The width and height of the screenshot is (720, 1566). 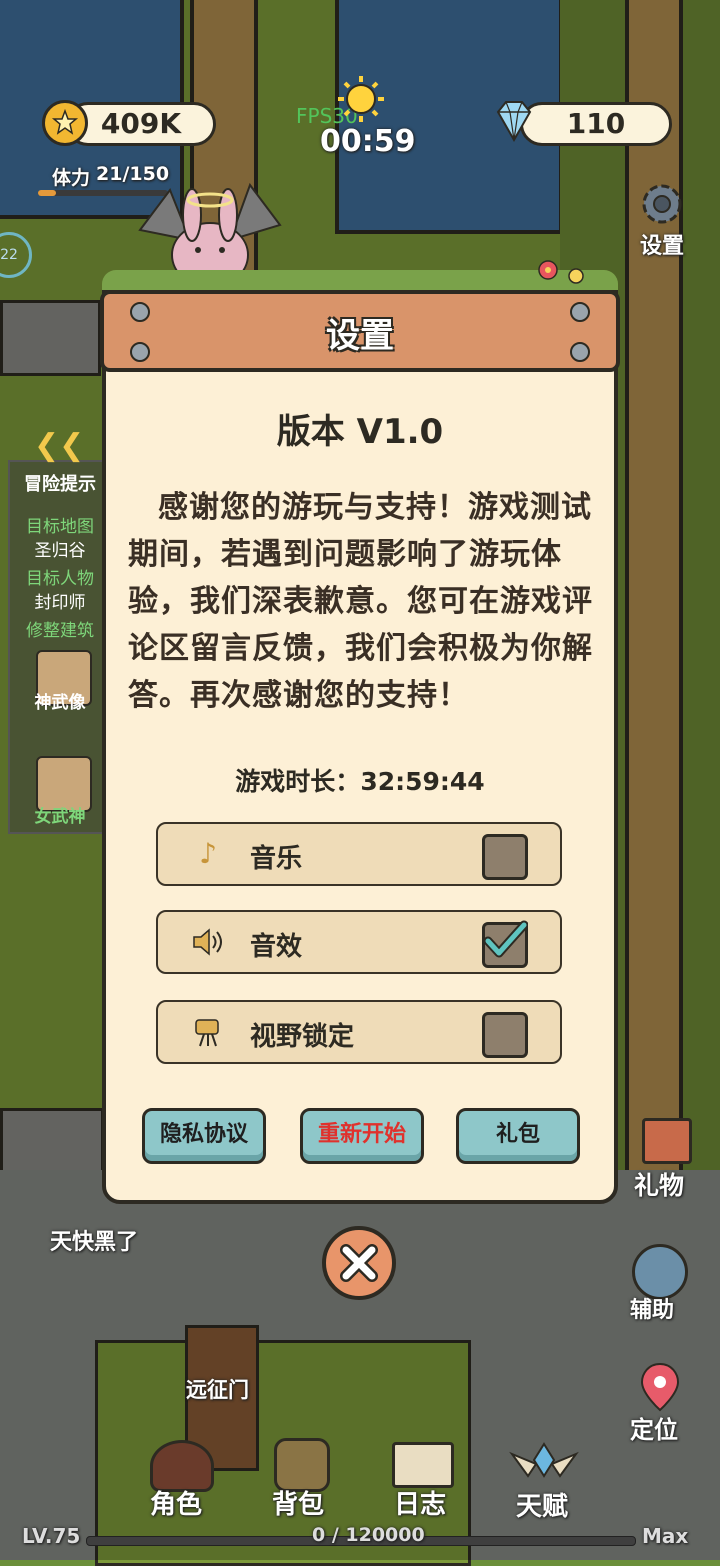 What do you see at coordinates (667, 1141) in the screenshot?
I see `gift-box-icon` at bounding box center [667, 1141].